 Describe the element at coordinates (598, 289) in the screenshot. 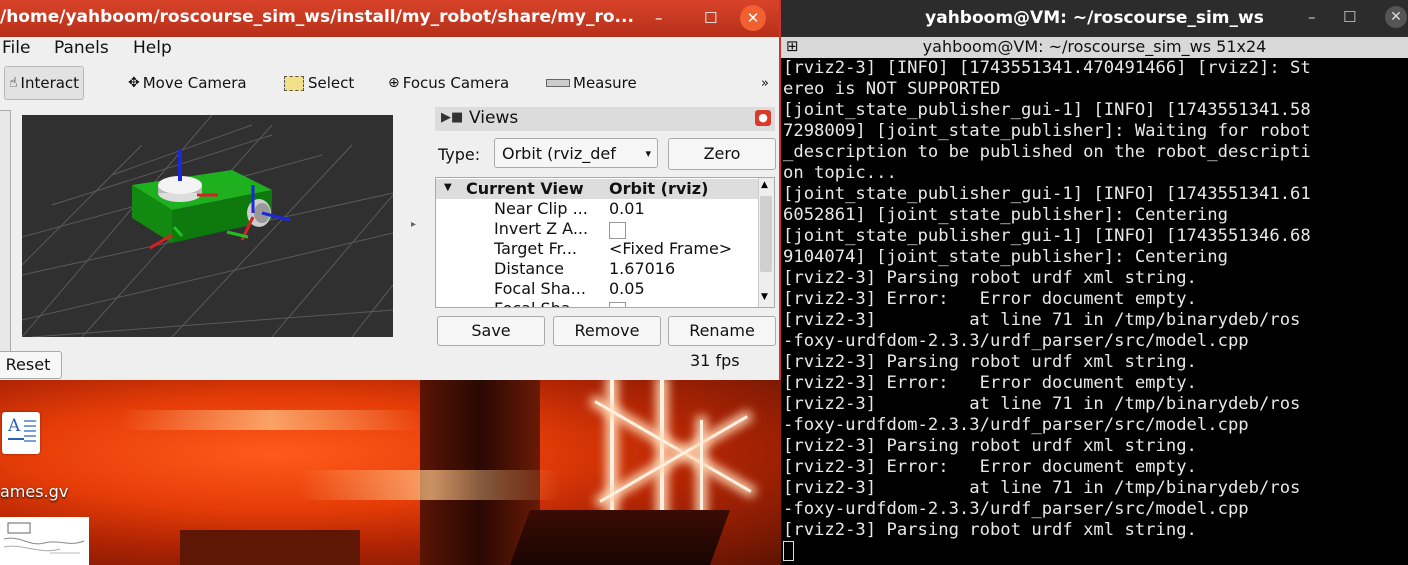

I see `property-row-focal-shape-size: Focal Sha... 0.05` at that location.